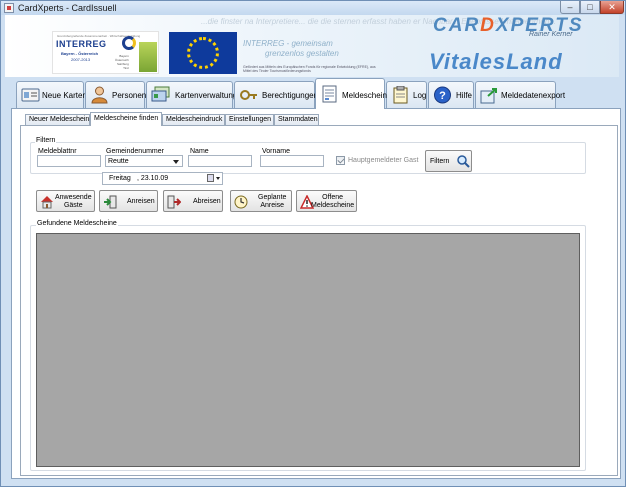  What do you see at coordinates (272, 201) in the screenshot?
I see `geplante-anreise-label: Geplante Anreise` at bounding box center [272, 201].